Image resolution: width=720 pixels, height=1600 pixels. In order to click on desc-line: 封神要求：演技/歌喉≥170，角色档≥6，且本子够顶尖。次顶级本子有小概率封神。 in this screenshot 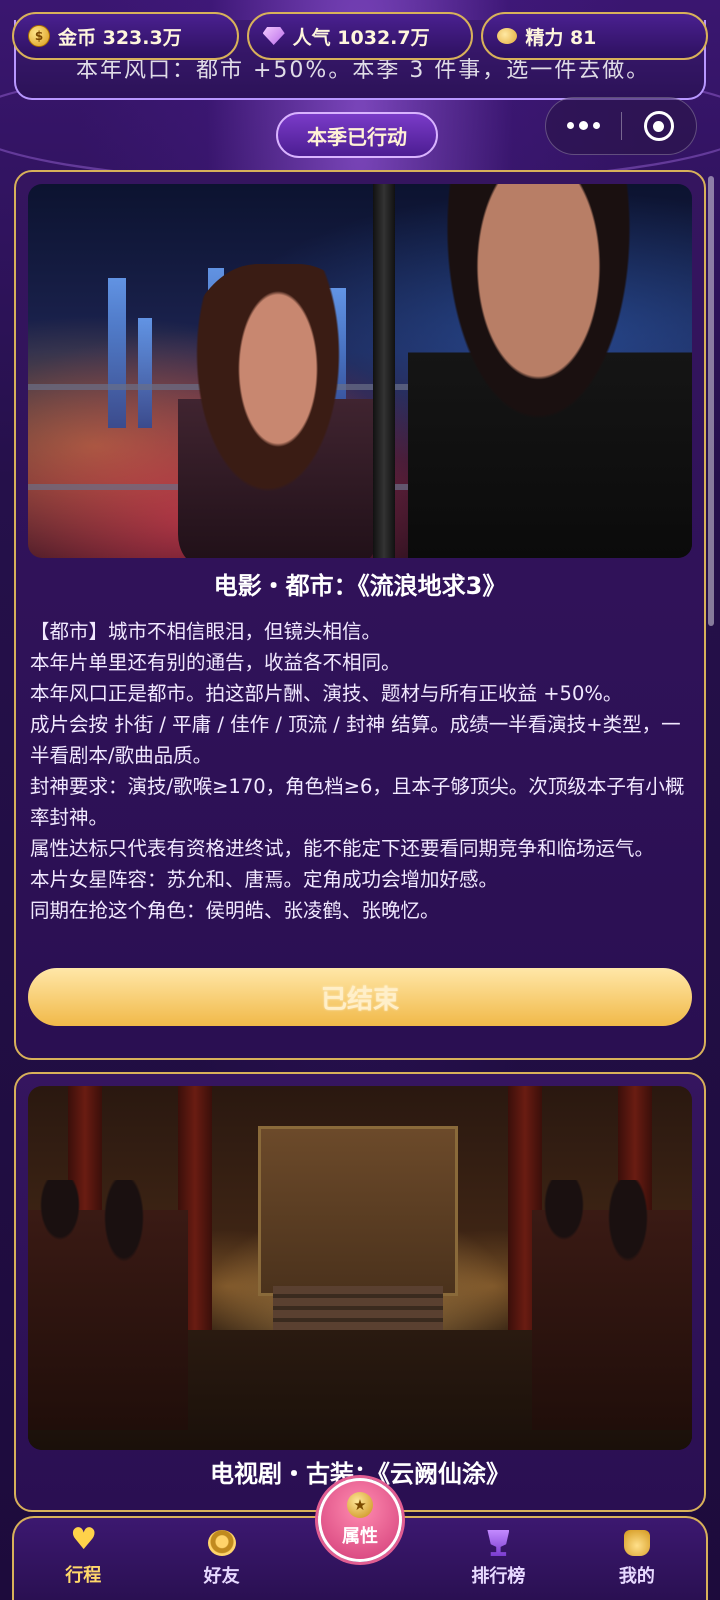, I will do `click(357, 802)`.